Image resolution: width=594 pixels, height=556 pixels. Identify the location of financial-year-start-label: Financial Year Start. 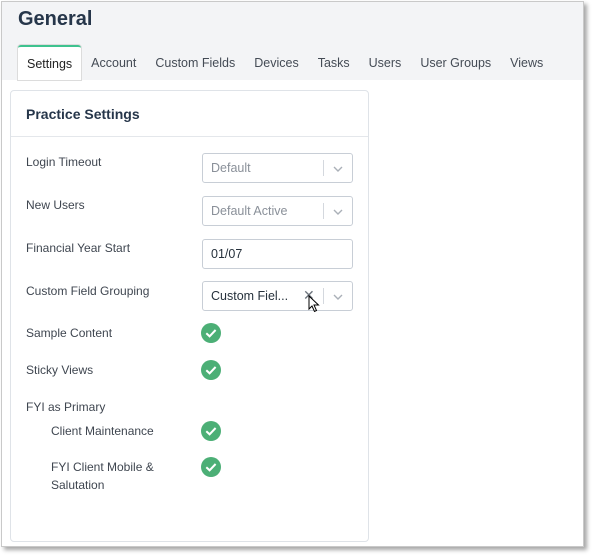
(78, 248).